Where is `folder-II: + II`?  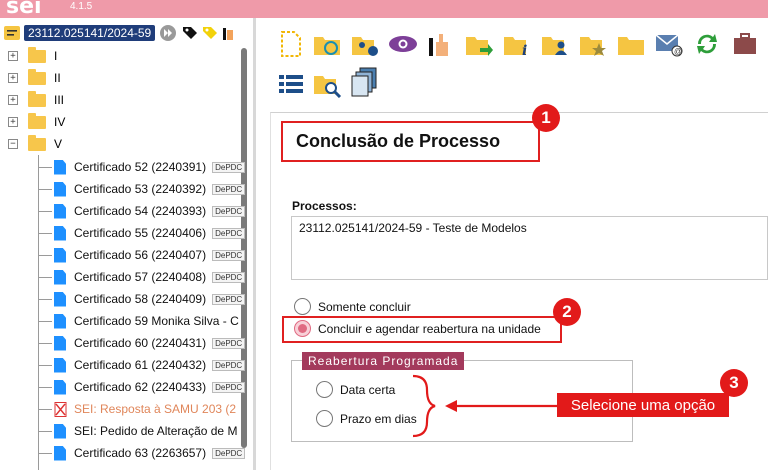 folder-II: + II is located at coordinates (34, 78).